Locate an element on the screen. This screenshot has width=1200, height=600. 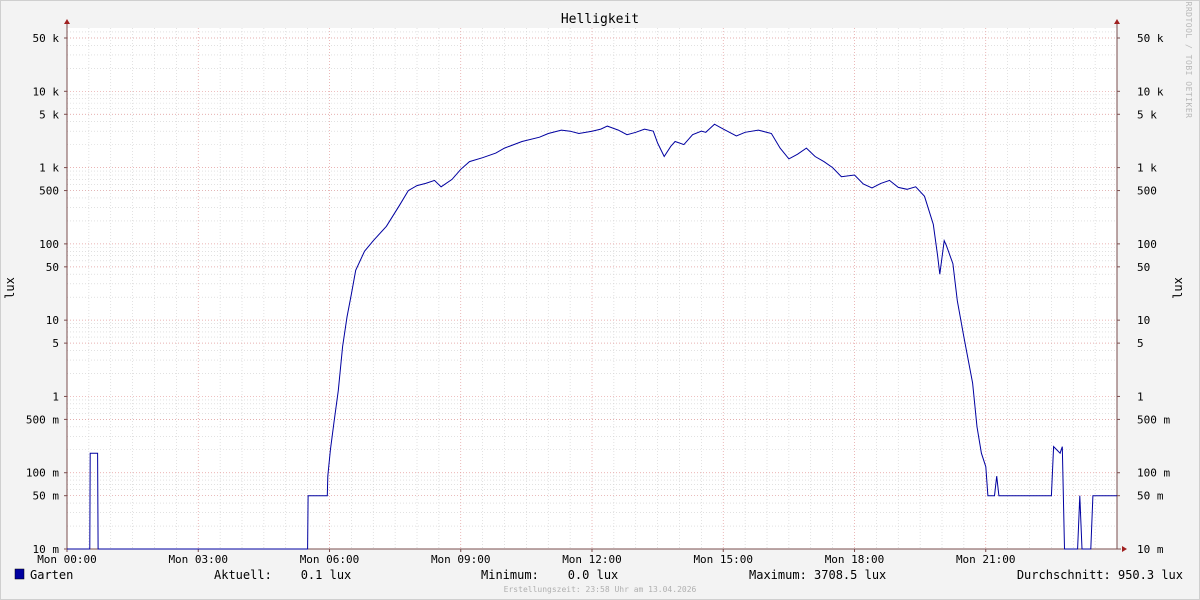
y-tick-label-right: 10 is located at coordinates (1143, 320).